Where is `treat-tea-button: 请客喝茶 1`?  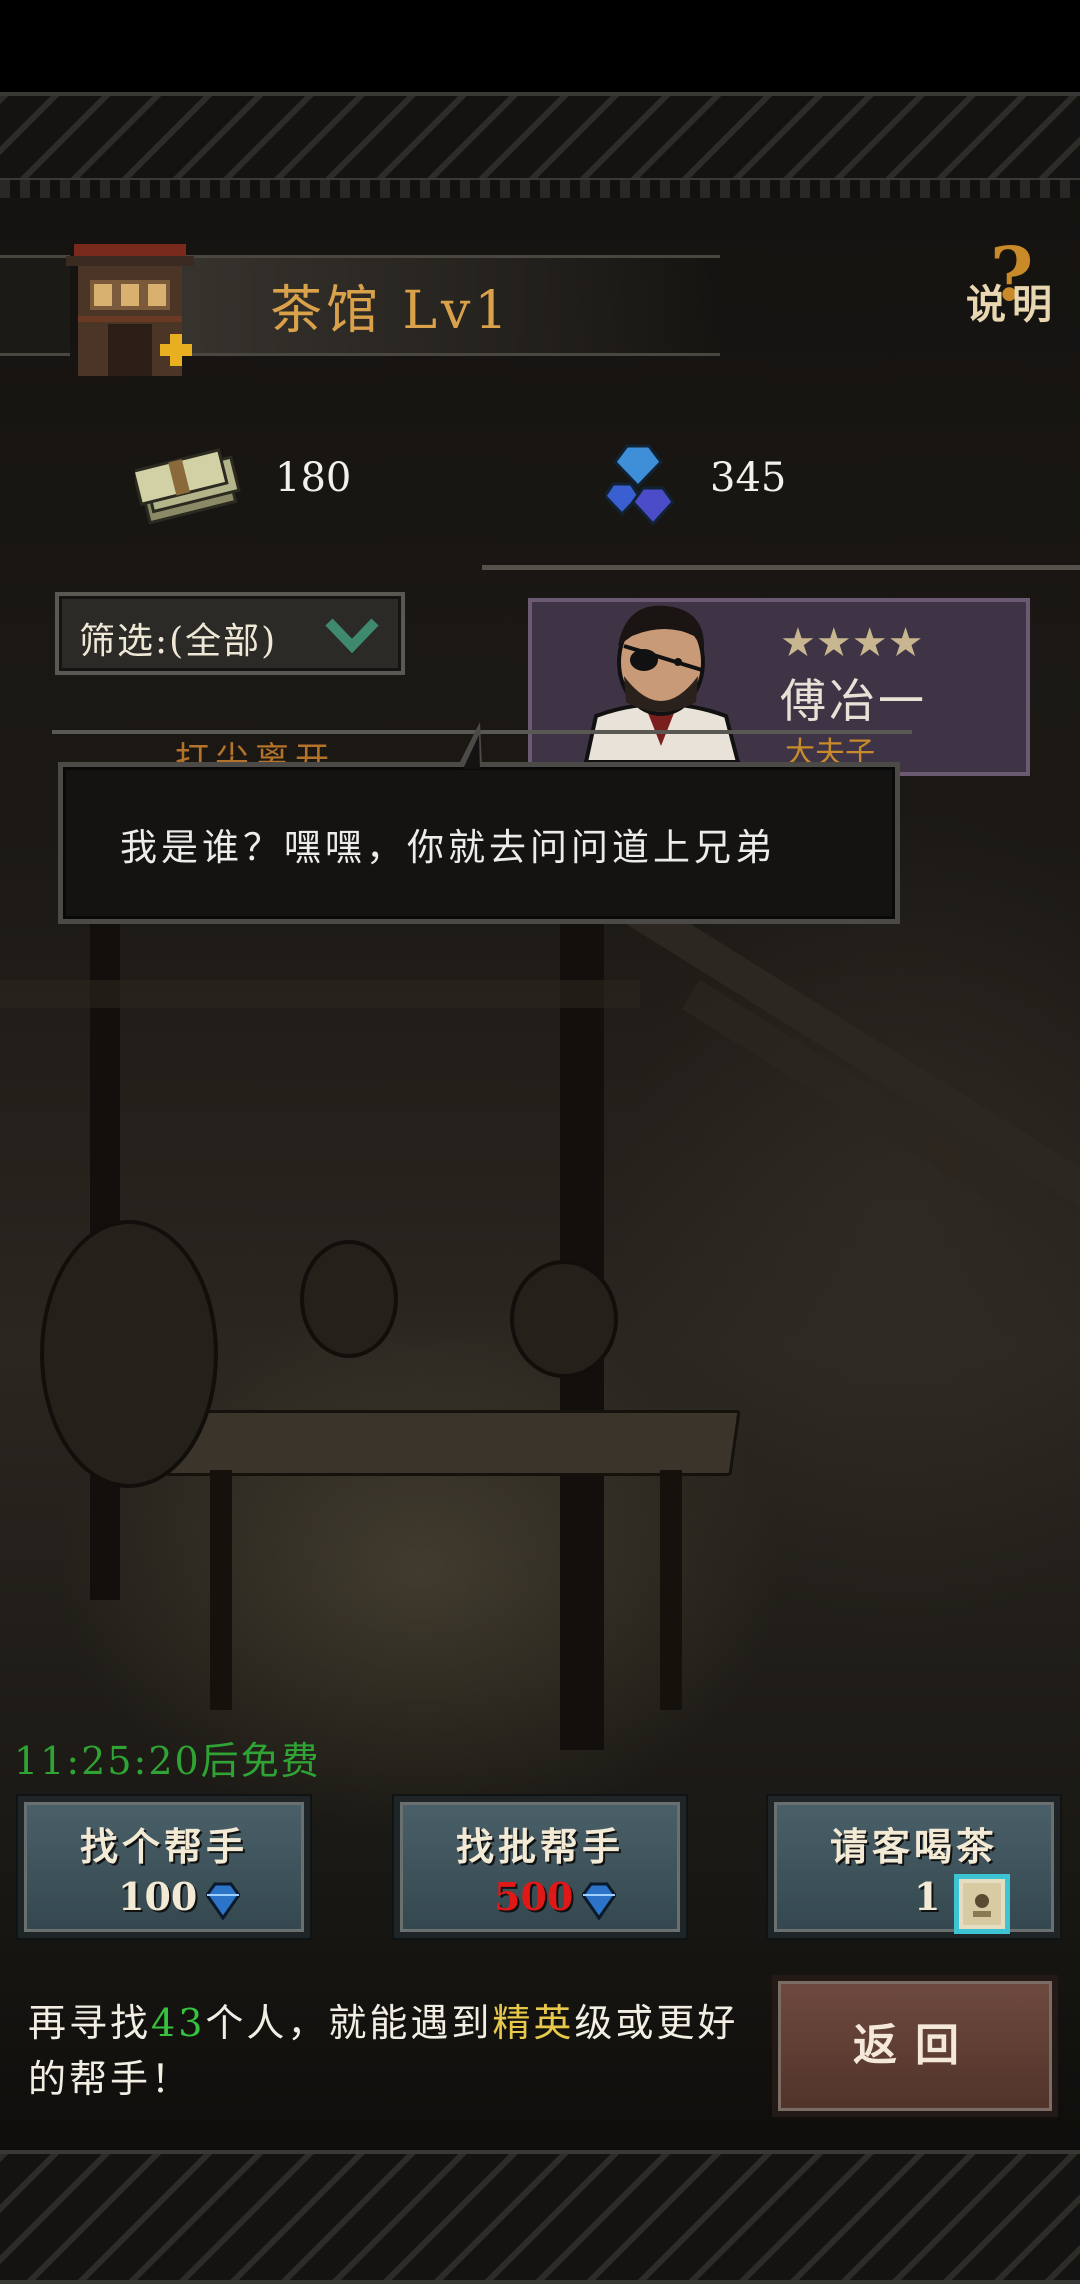 treat-tea-button: 请客喝茶 1 is located at coordinates (914, 1867).